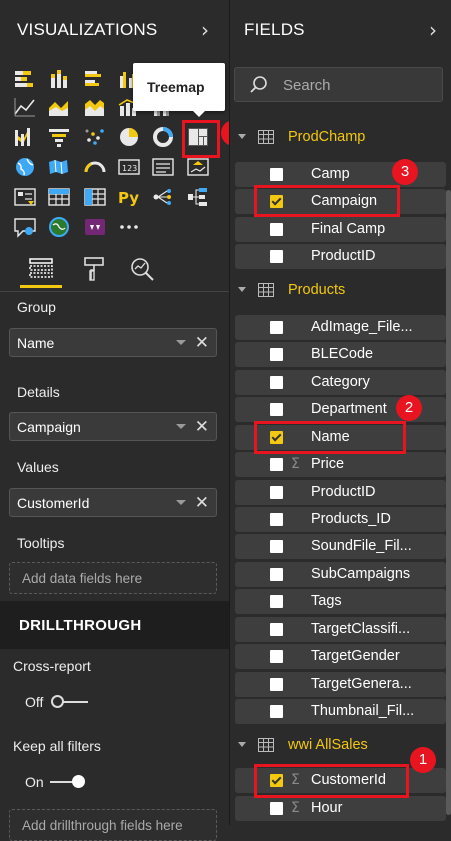 This screenshot has height=841, width=451. What do you see at coordinates (59, 79) in the screenshot?
I see `stacked-column-icon` at bounding box center [59, 79].